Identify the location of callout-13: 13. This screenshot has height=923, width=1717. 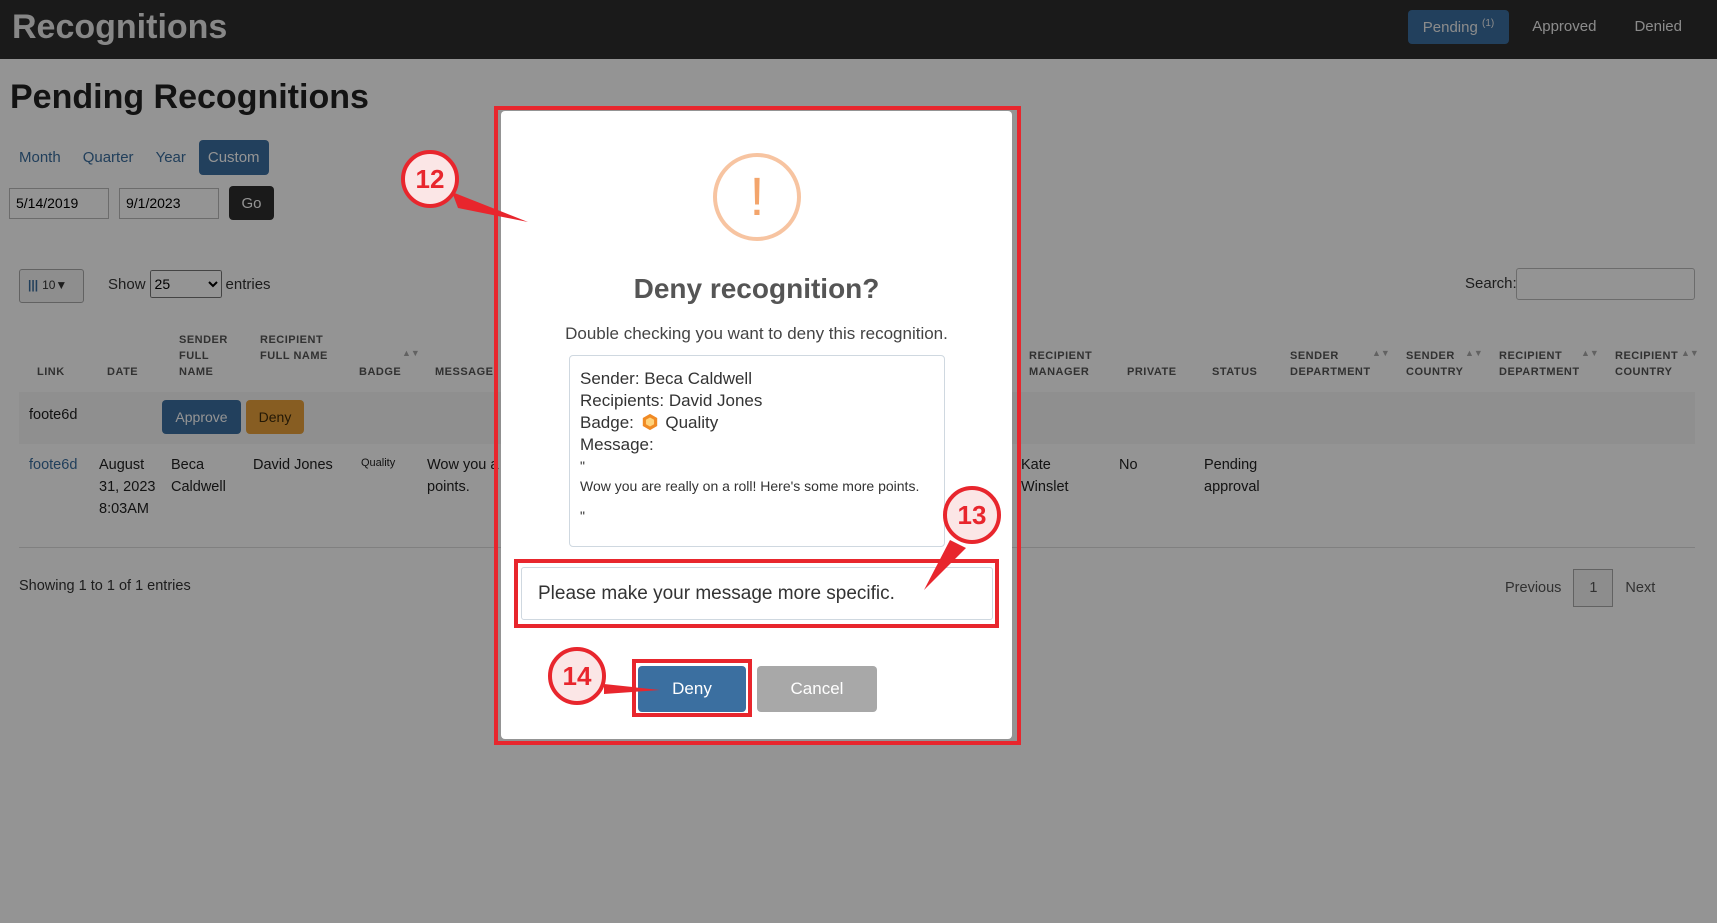
(972, 515).